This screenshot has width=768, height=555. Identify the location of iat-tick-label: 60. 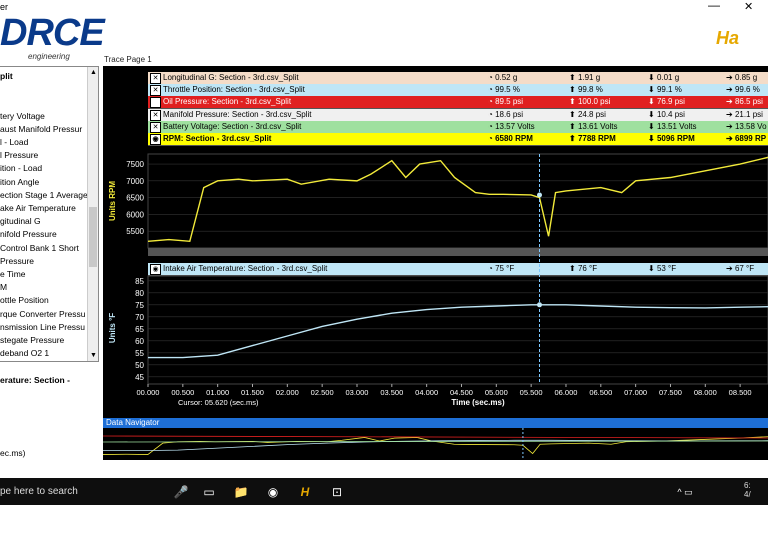
(139, 341).